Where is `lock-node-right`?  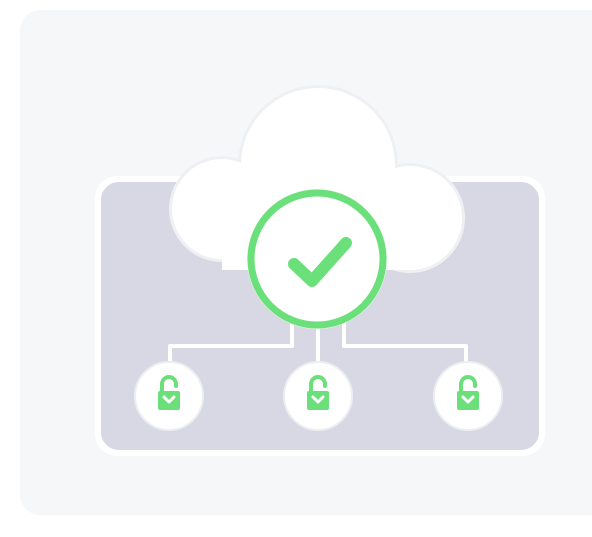 lock-node-right is located at coordinates (468, 396).